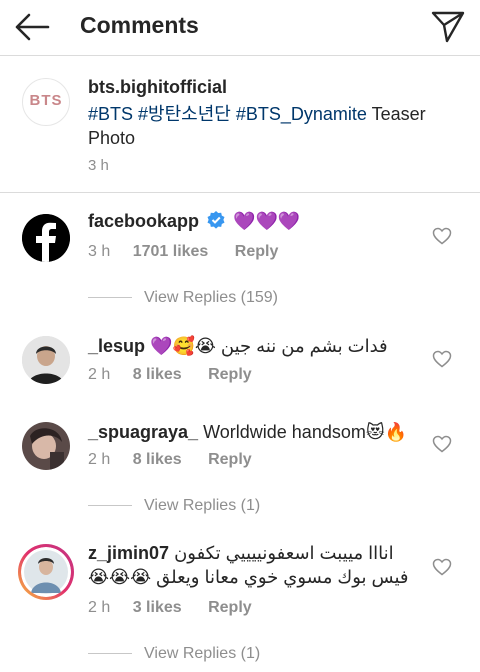 The height and width of the screenshot is (672, 480). I want to click on comment-meta: 2 h 3 likes Reply, so click(170, 608).